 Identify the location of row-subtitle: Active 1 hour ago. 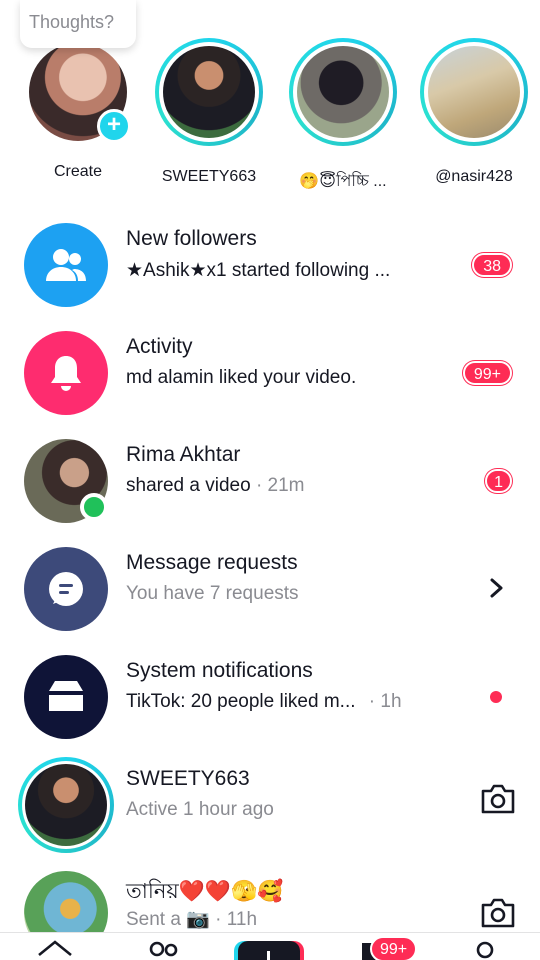
(200, 809).